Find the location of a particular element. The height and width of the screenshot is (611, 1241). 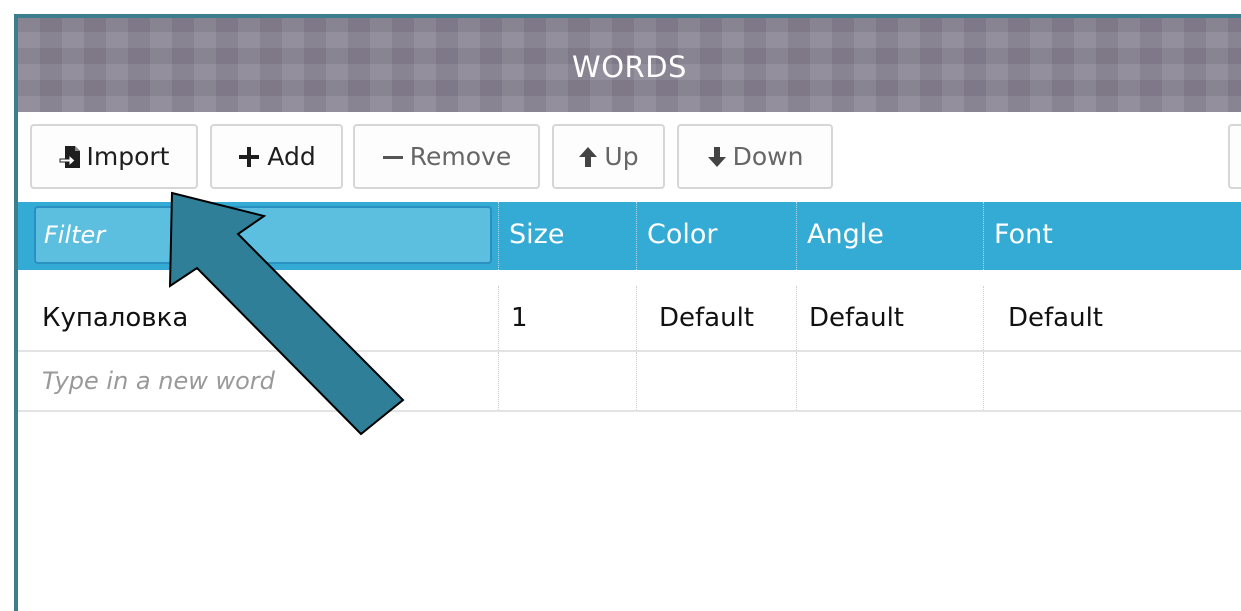

angle-cell: Default is located at coordinates (889, 318).